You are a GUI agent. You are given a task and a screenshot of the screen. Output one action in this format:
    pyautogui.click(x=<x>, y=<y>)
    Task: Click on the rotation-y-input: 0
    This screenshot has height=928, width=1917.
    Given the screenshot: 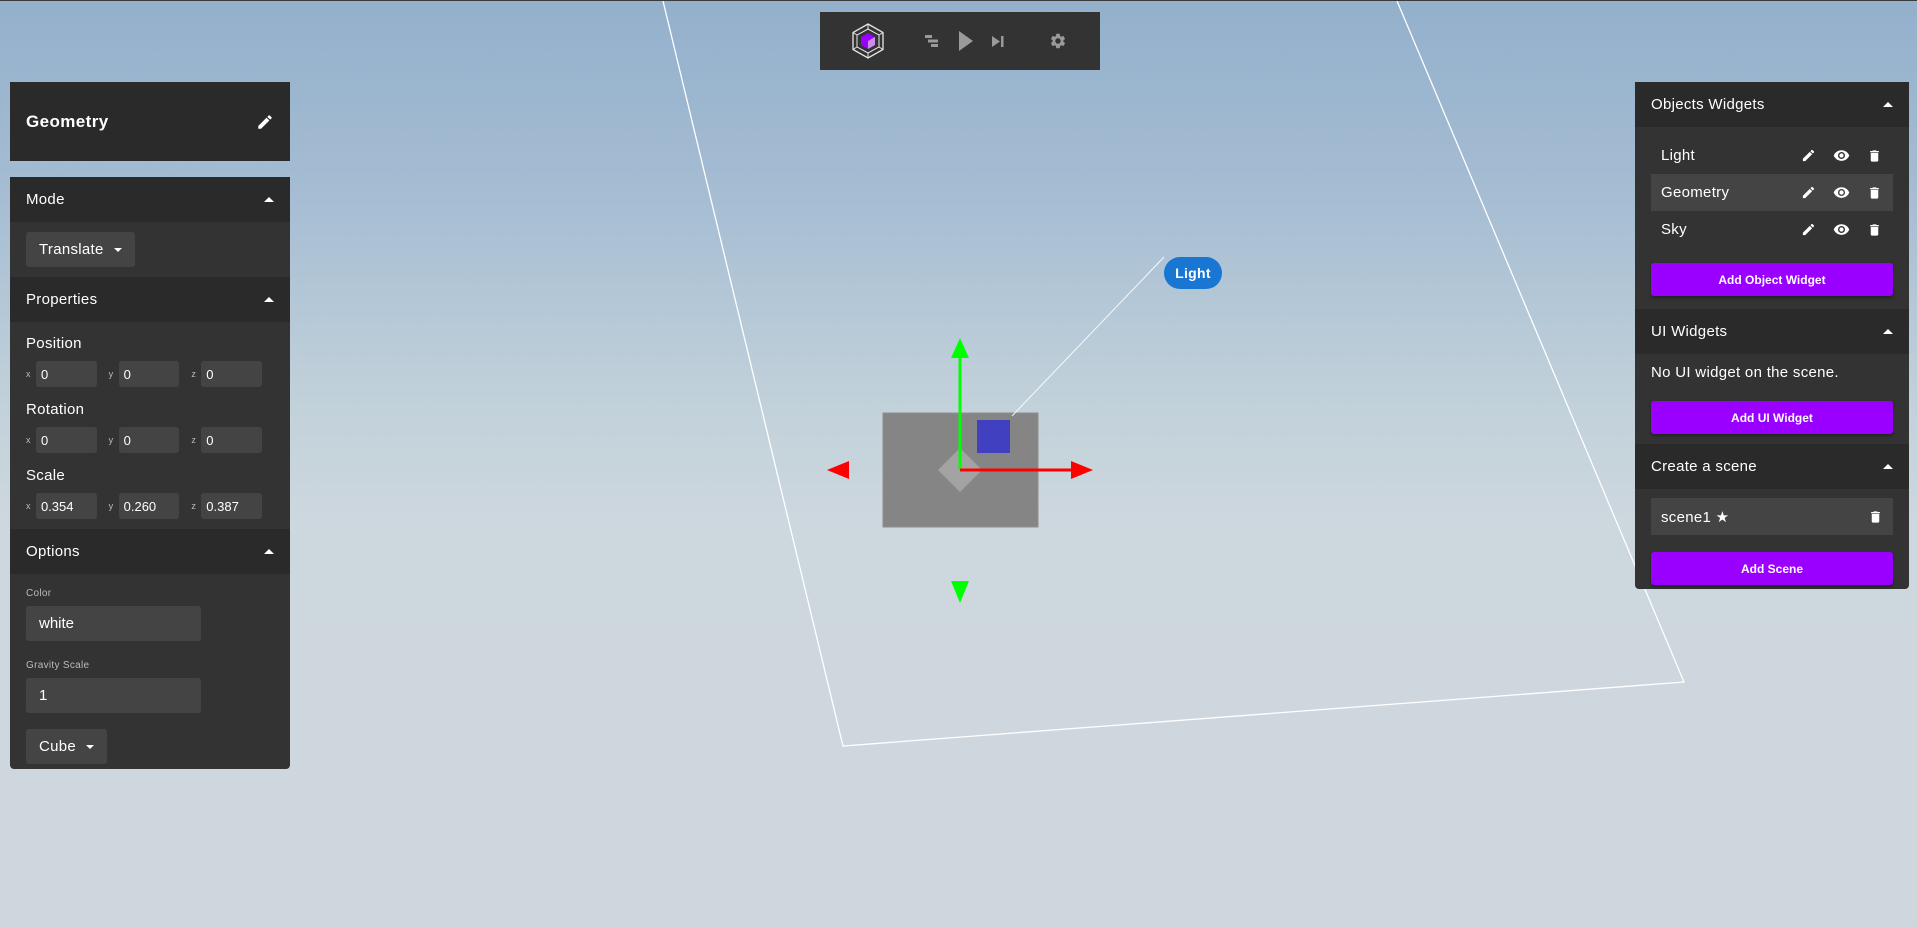 What is the action you would take?
    pyautogui.click(x=149, y=440)
    